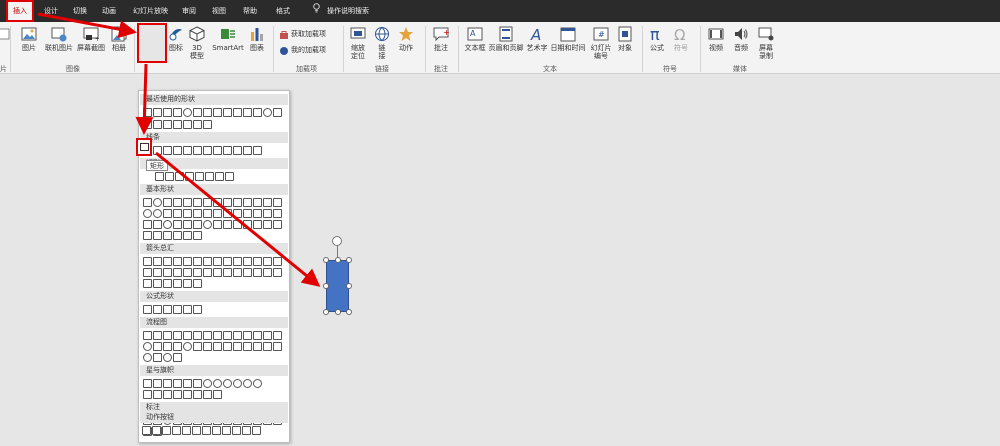 The height and width of the screenshot is (446, 1000). I want to click on arrow-shapes-to-rect, so click(144, 99).